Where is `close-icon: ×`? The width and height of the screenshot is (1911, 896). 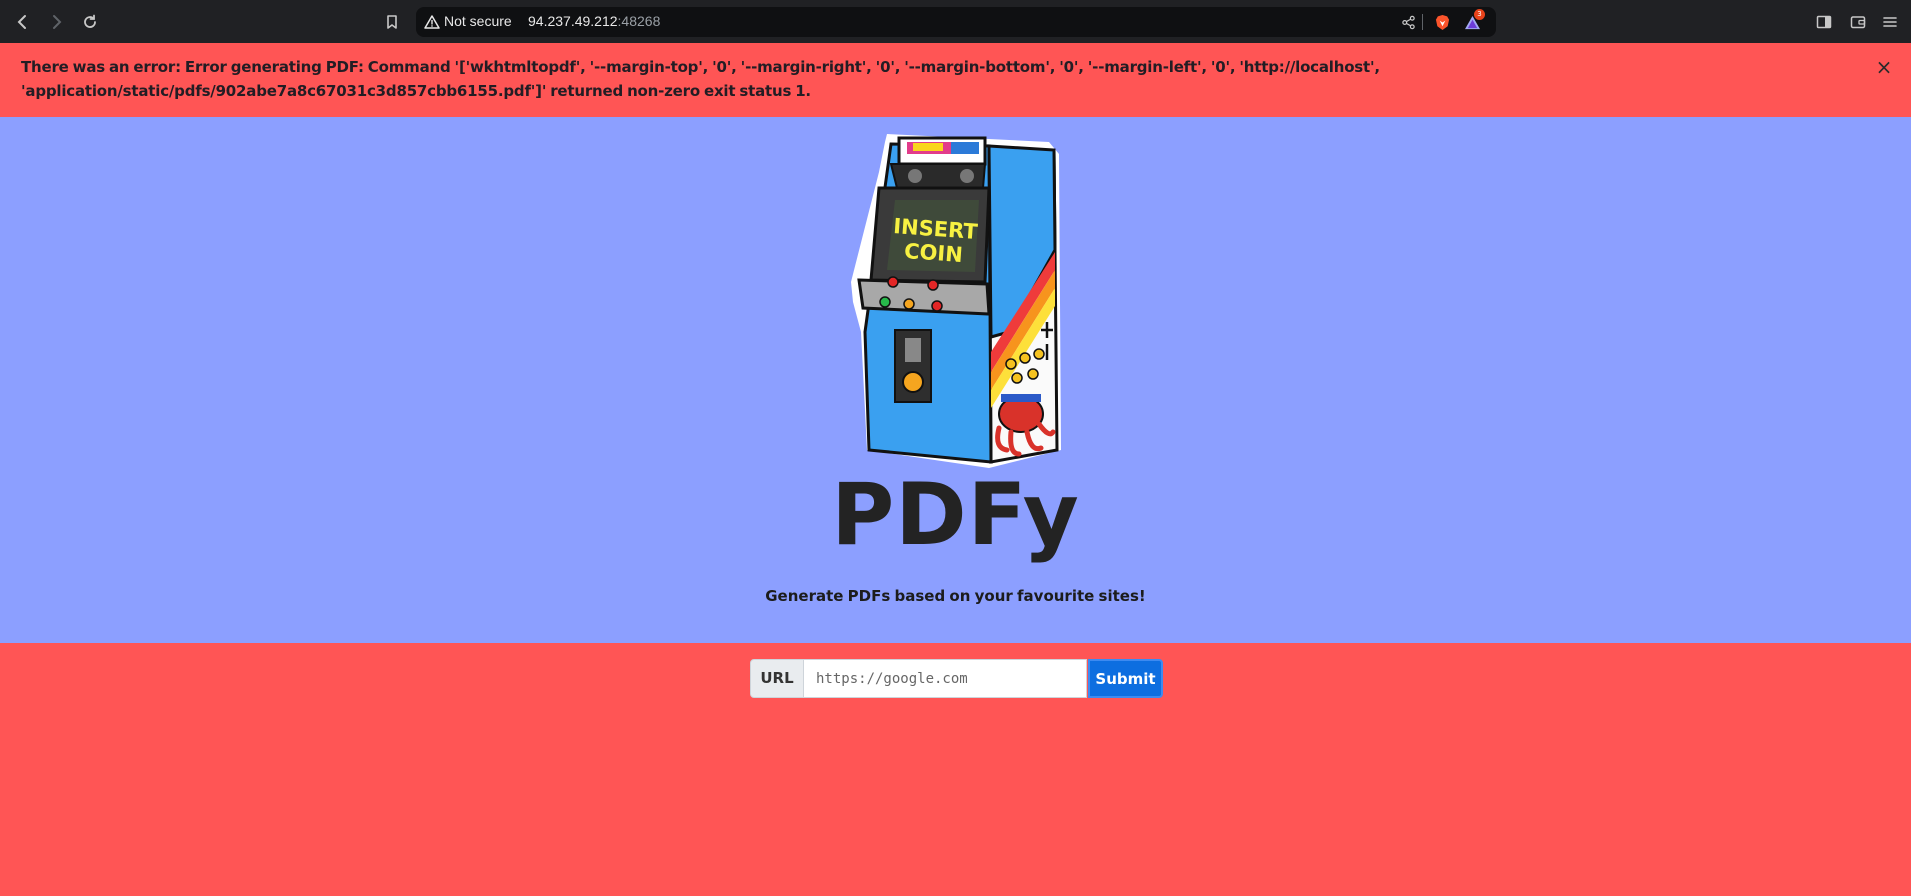
close-icon: × is located at coordinates (1884, 67).